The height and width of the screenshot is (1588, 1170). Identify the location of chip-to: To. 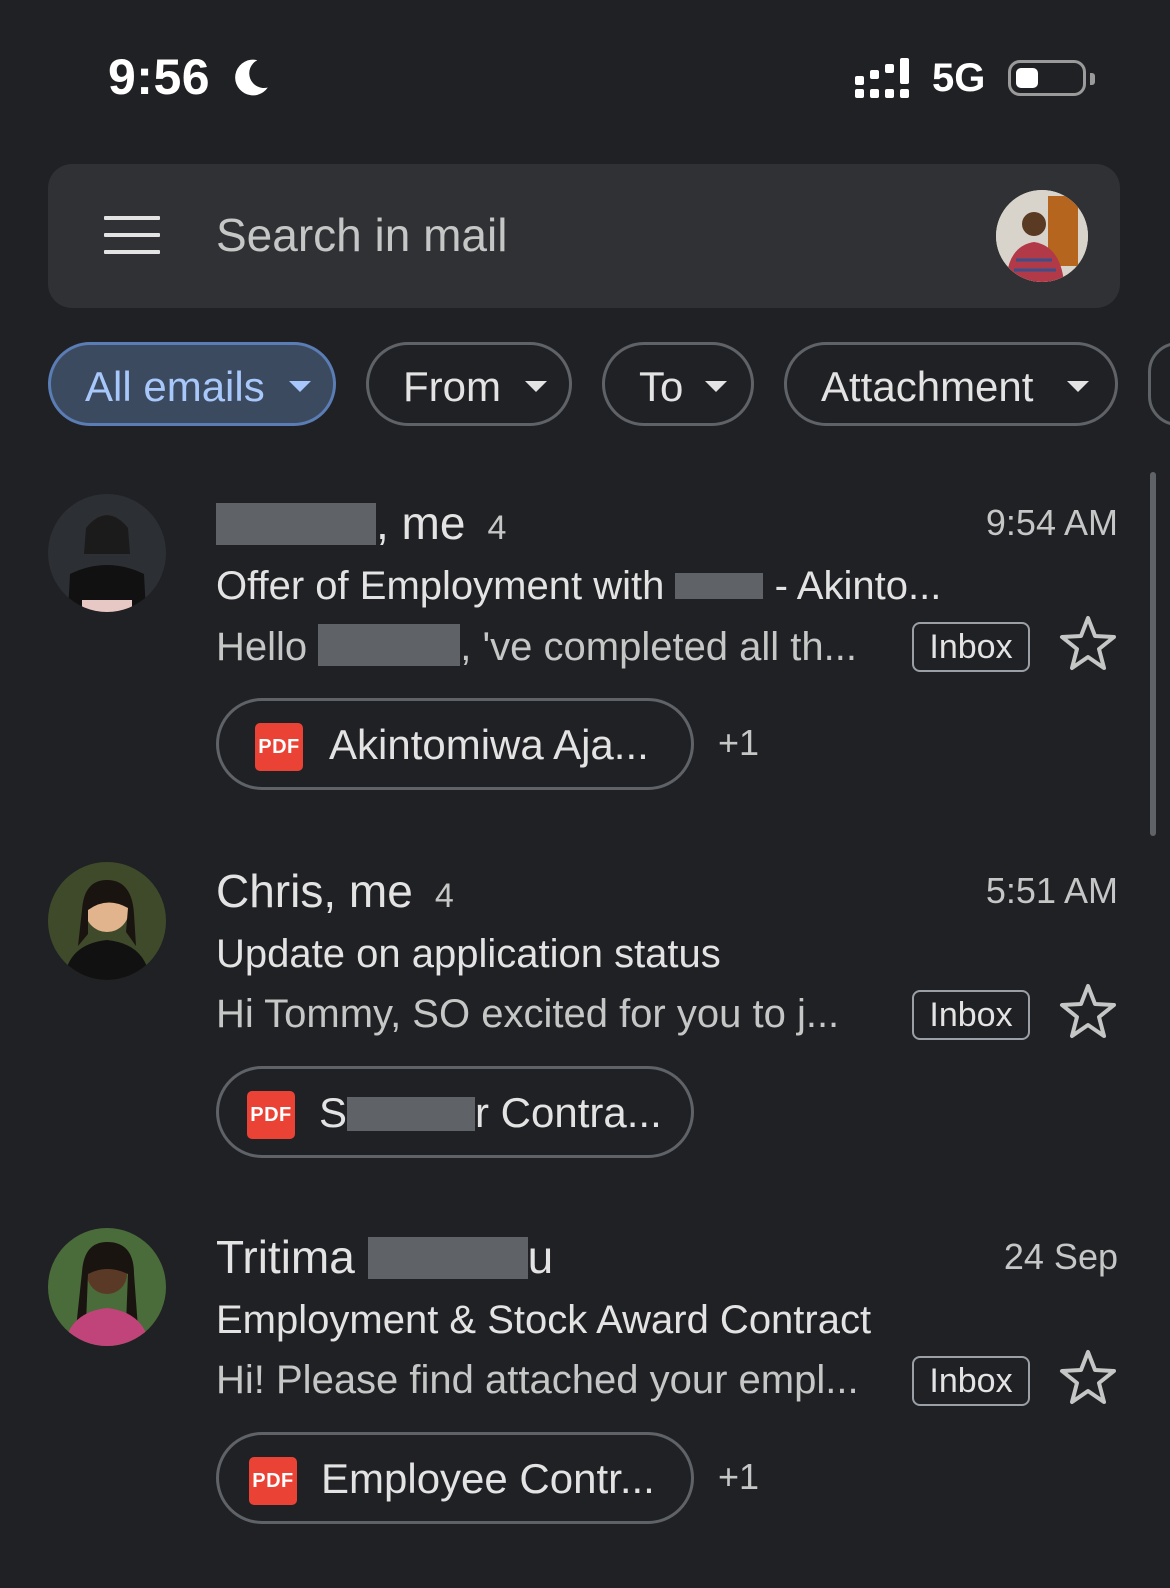
(678, 384).